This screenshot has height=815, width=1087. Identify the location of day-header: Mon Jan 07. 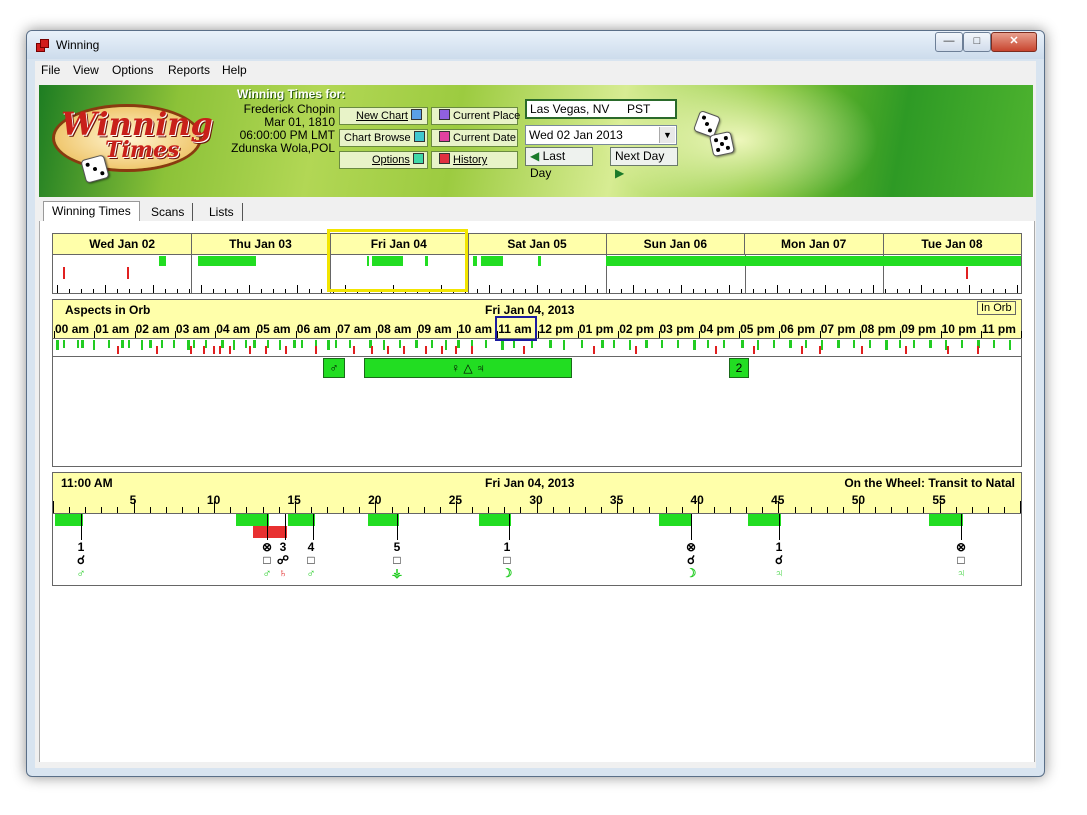
(814, 244).